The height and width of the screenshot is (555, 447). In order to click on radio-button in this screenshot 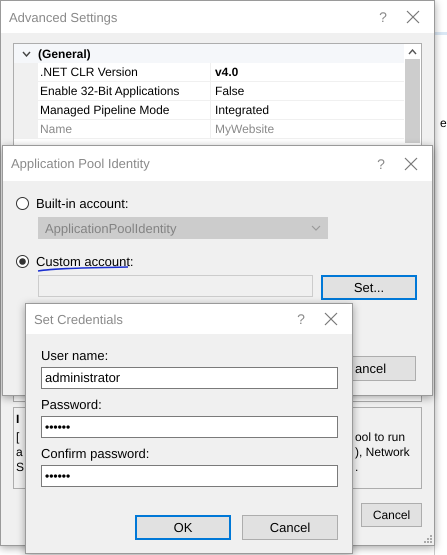, I will do `click(22, 261)`.